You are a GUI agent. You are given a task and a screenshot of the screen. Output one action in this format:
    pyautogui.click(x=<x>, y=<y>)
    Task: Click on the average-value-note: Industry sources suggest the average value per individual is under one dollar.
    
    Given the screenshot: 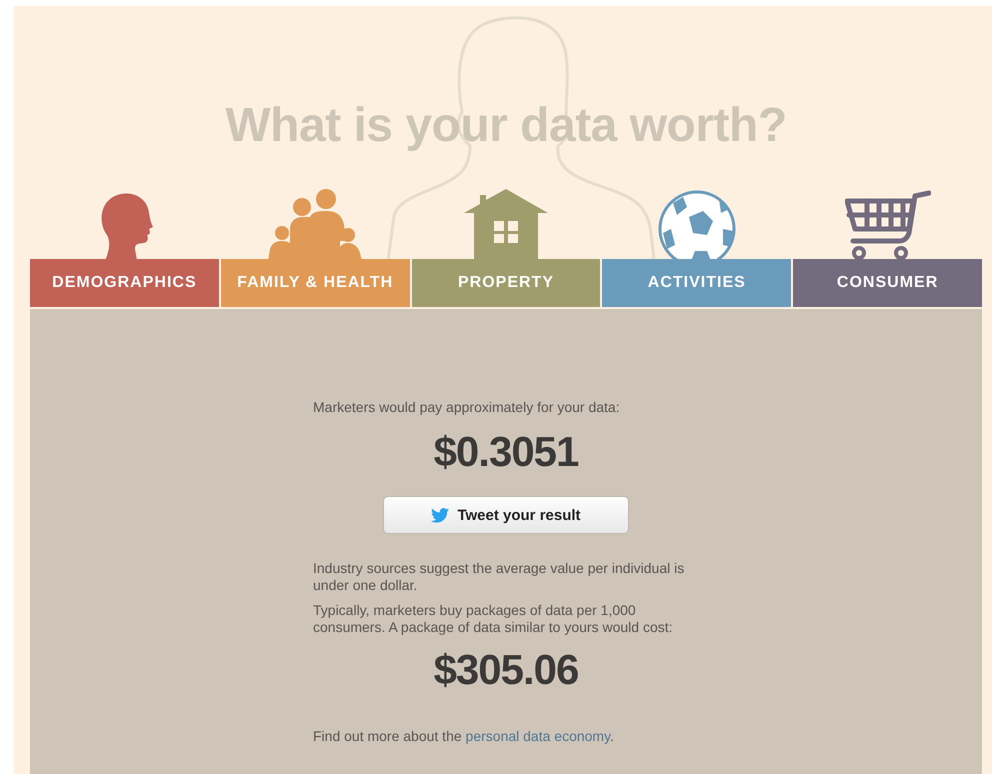 What is the action you would take?
    pyautogui.click(x=499, y=577)
    